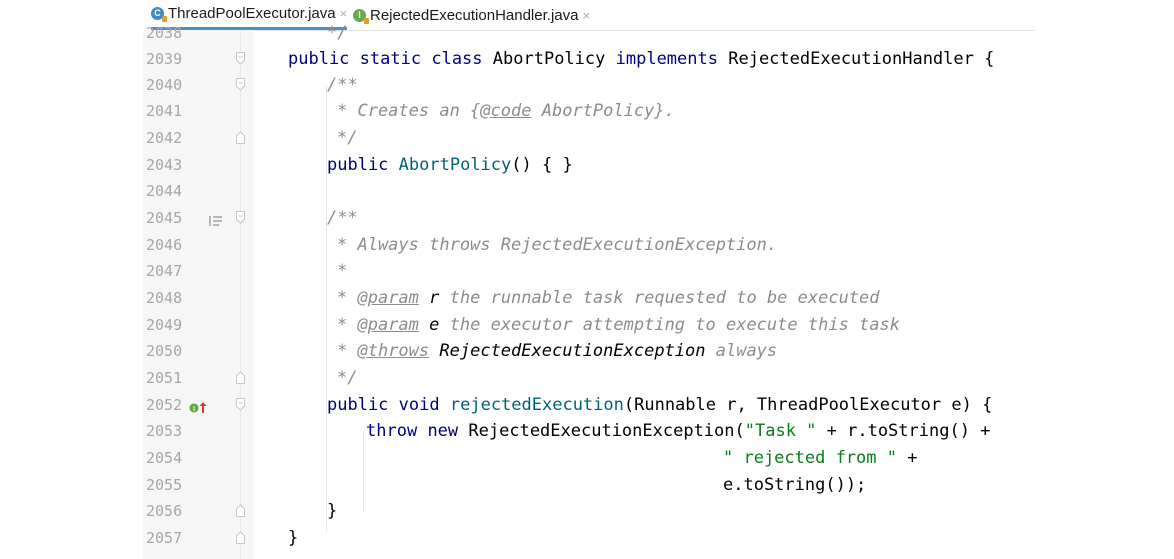 This screenshot has width=1174, height=559. I want to click on class-name: AbortPolicy, so click(549, 59).